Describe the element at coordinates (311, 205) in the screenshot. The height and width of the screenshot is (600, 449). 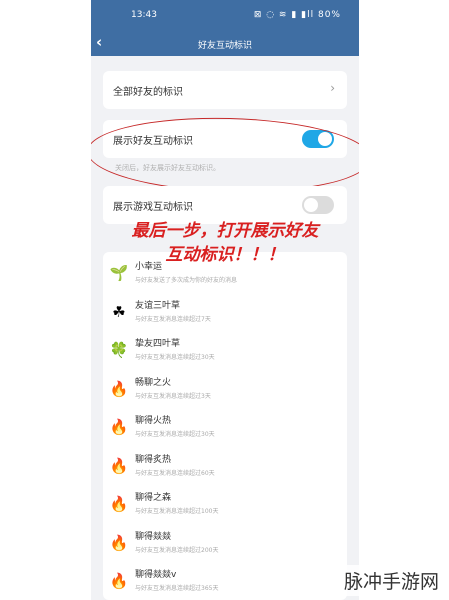
I see `toggle-knob` at that location.